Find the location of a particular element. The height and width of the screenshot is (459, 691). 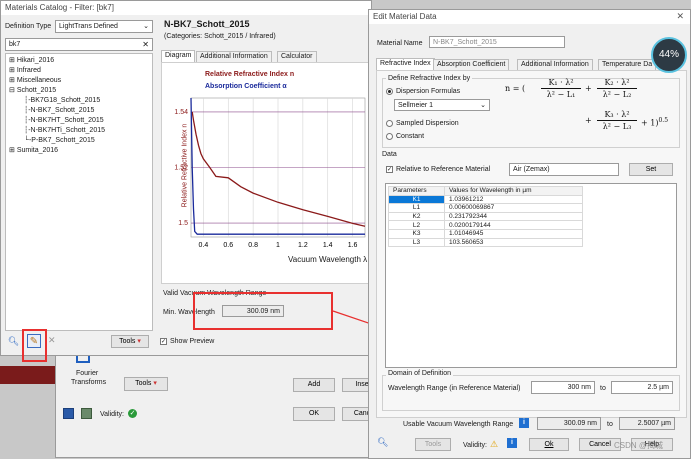

param-value: 1.03961212 is located at coordinates (513, 199).